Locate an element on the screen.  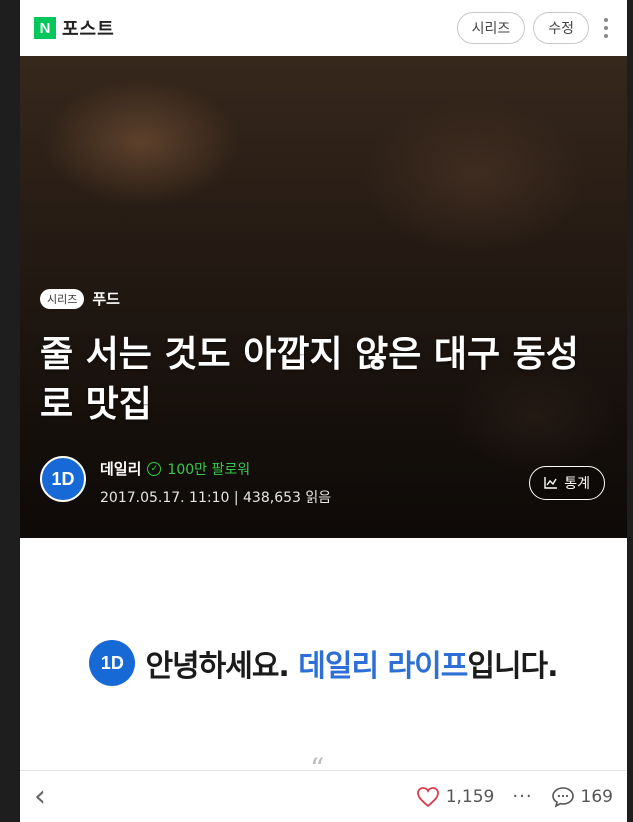
verified-check-icon: ✓ is located at coordinates (154, 468).